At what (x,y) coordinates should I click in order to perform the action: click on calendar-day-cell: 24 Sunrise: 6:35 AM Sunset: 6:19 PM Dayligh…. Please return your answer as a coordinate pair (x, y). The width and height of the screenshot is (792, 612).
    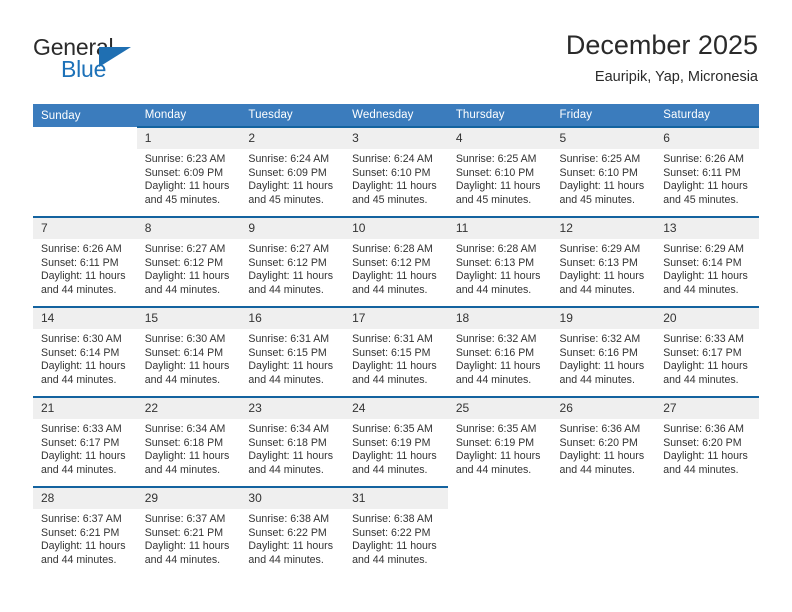
    Looking at the image, I should click on (396, 441).